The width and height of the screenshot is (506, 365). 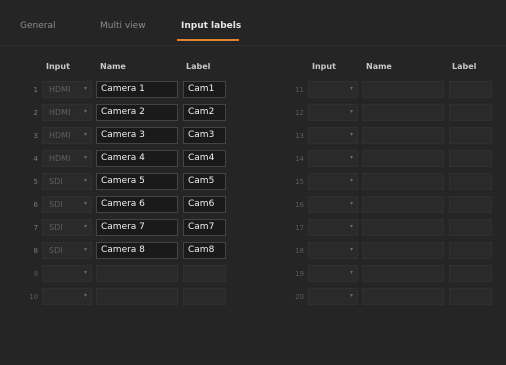 I want to click on column-header-name: Name, so click(x=379, y=66).